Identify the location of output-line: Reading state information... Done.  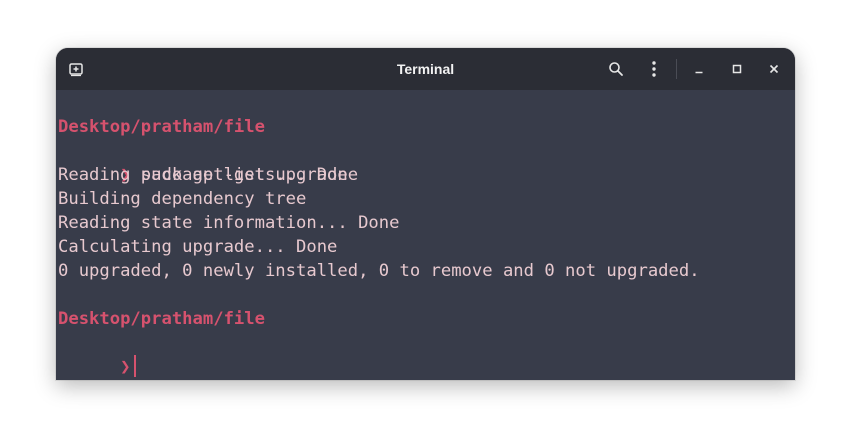
(229, 223).